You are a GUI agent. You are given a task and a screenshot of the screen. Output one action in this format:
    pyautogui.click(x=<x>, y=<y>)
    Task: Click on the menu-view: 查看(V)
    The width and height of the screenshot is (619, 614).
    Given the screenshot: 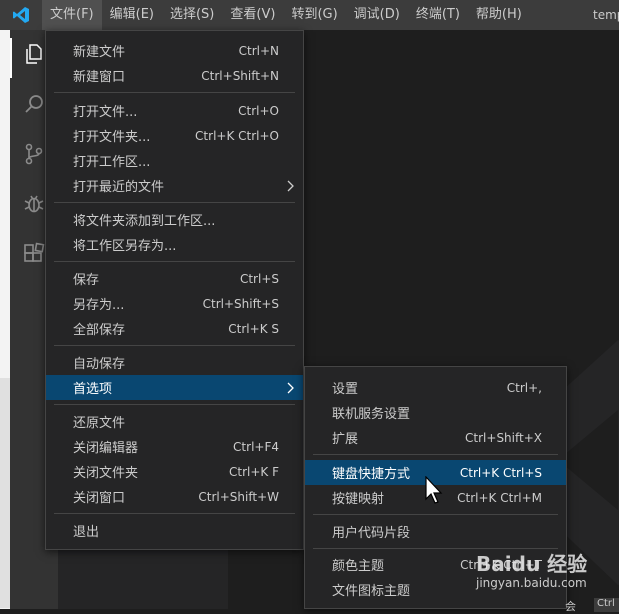 What is the action you would take?
    pyautogui.click(x=252, y=15)
    